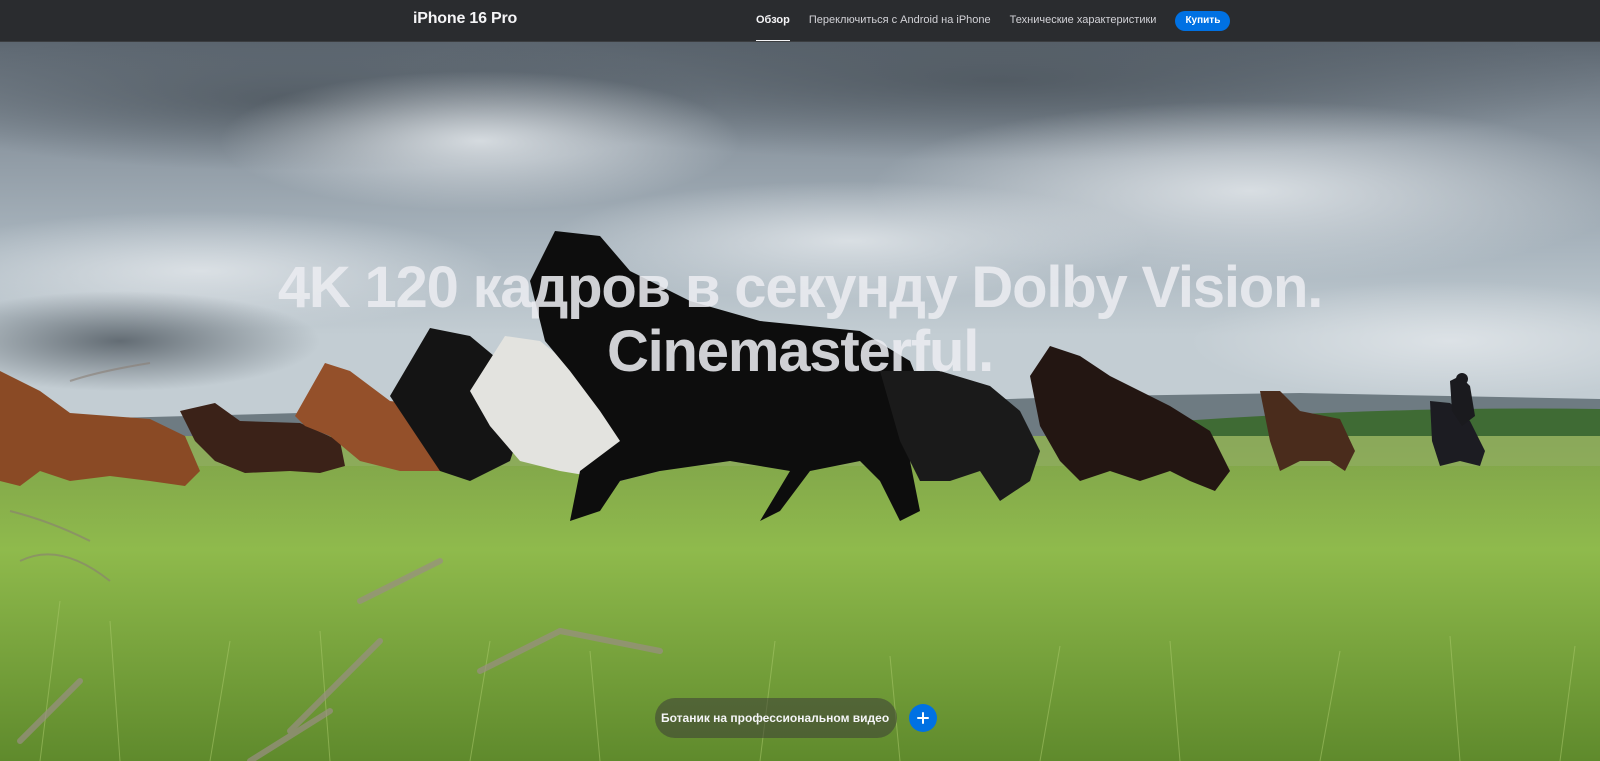 The width and height of the screenshot is (1600, 761). I want to click on hero-headline-line2: Cinemasterful., so click(800, 351).